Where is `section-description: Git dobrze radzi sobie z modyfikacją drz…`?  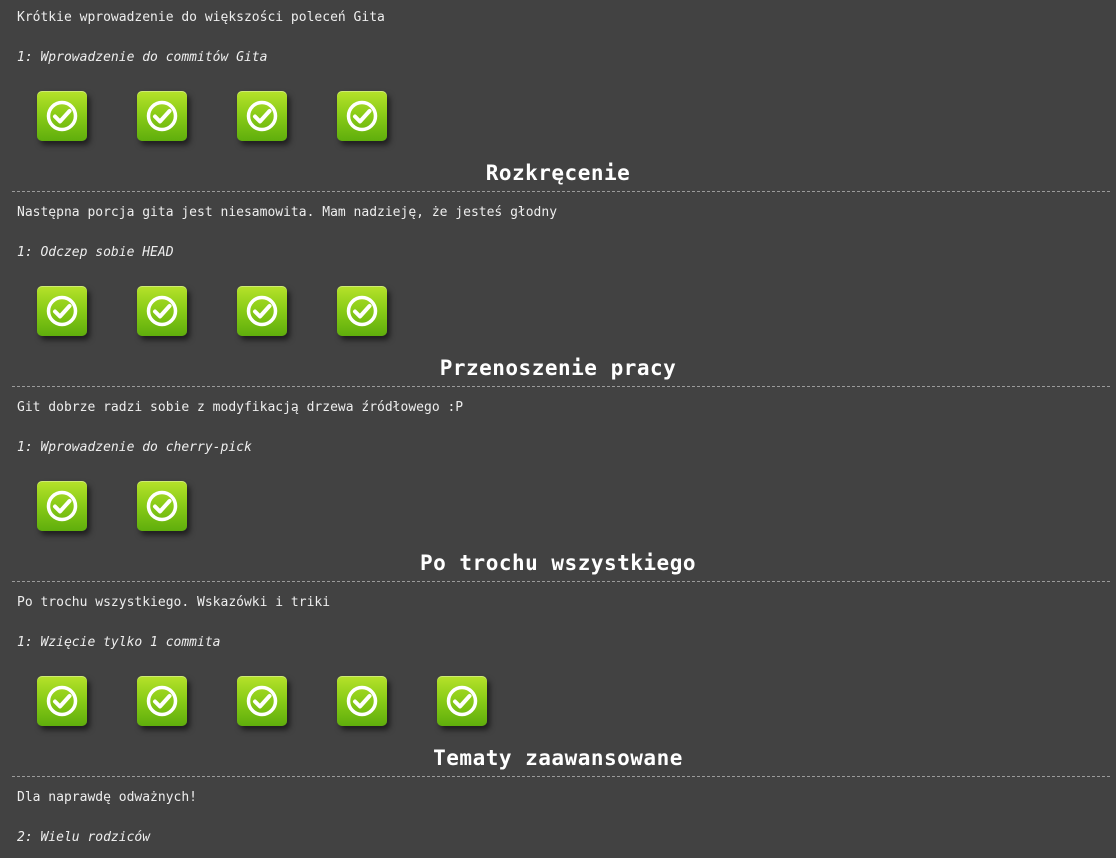
section-description: Git dobrze radzi sobie z modyfikacją drz… is located at coordinates (240, 407).